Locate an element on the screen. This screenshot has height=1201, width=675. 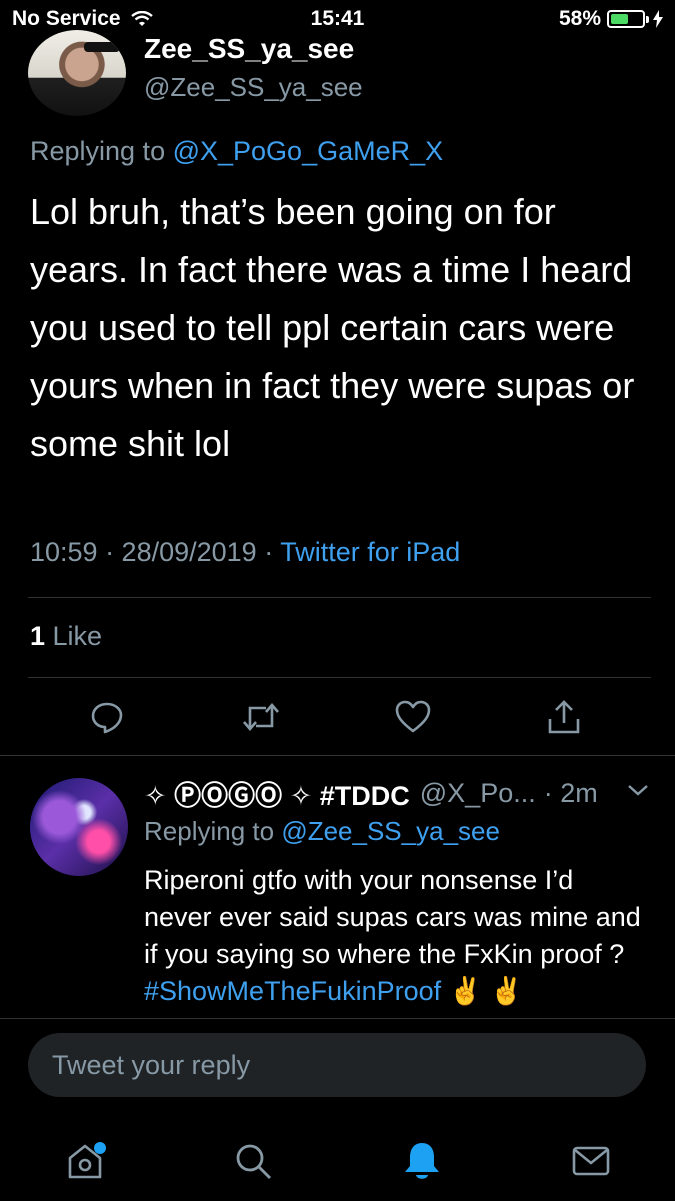
composer-placeholder: Tweet your reply is located at coordinates (151, 1065).